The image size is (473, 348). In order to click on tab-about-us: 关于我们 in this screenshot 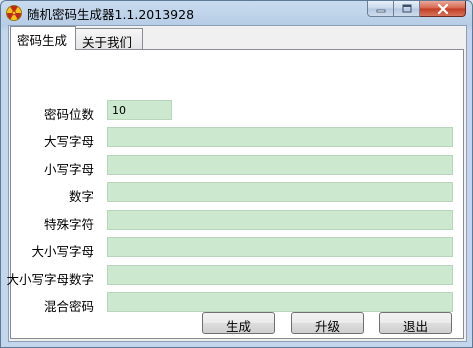, I will do `click(109, 39)`.